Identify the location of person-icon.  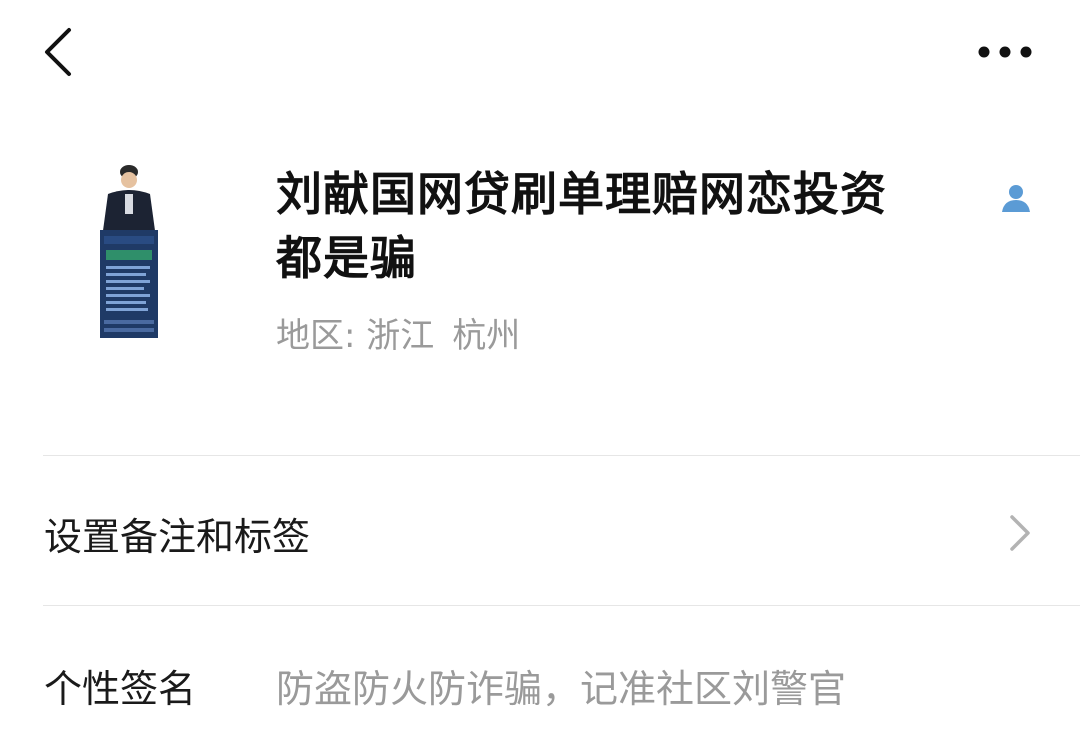
(1016, 198).